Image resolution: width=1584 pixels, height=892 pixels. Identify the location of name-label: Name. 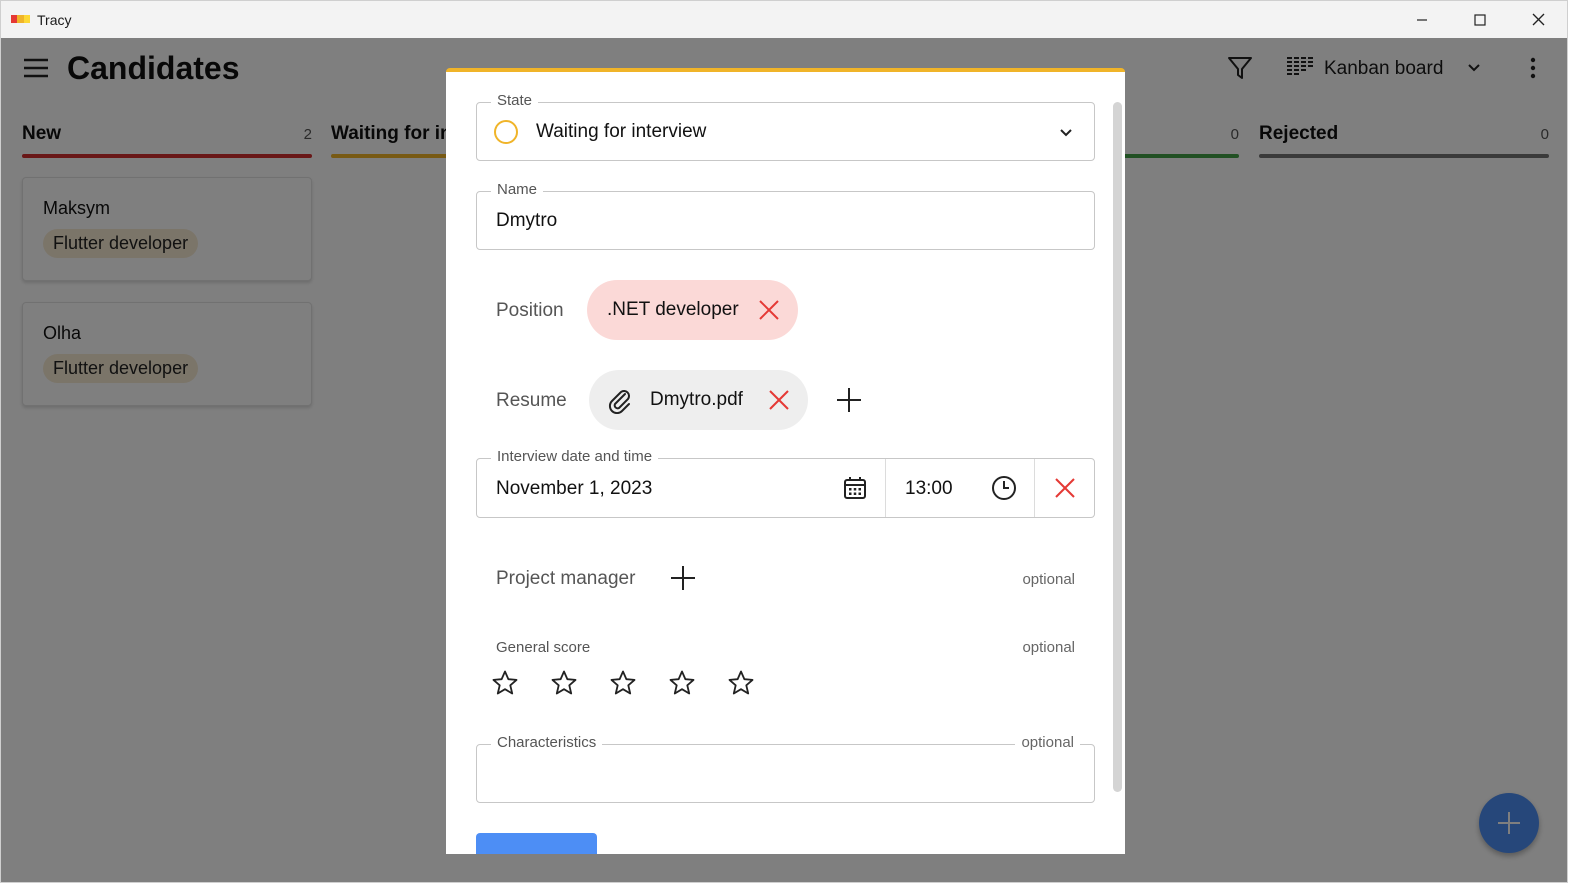
(517, 189).